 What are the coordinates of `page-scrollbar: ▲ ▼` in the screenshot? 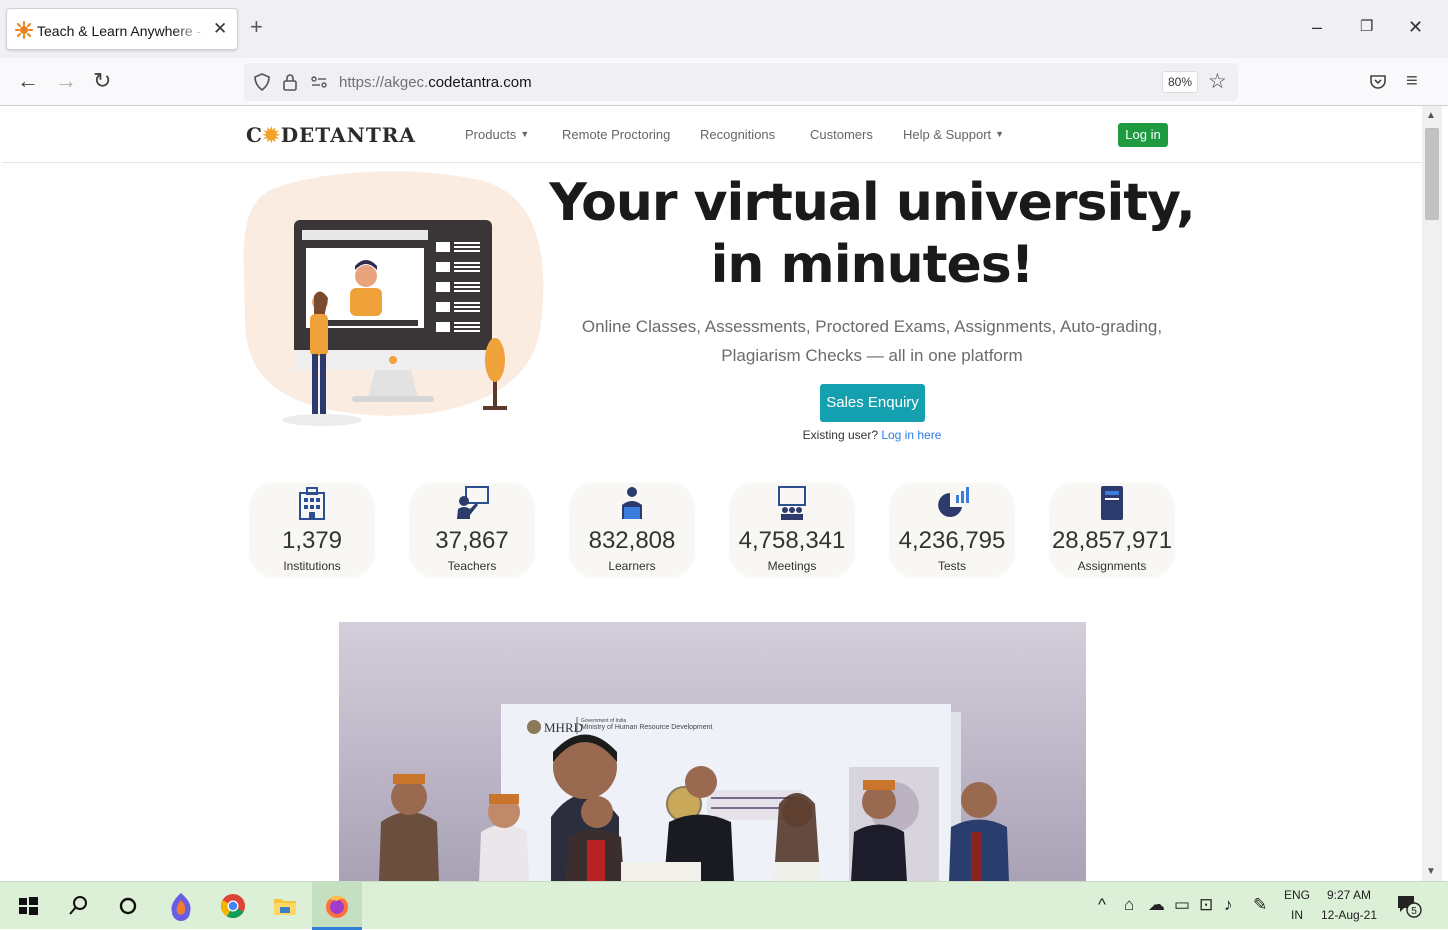 It's located at (1432, 493).